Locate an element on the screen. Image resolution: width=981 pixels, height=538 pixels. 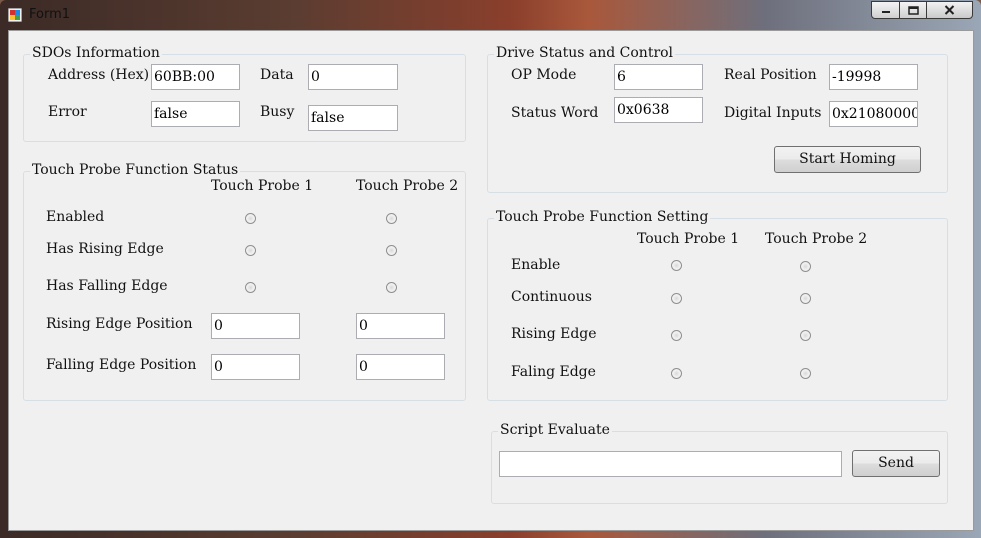
has-rising-tp1-radio is located at coordinates (250, 250).